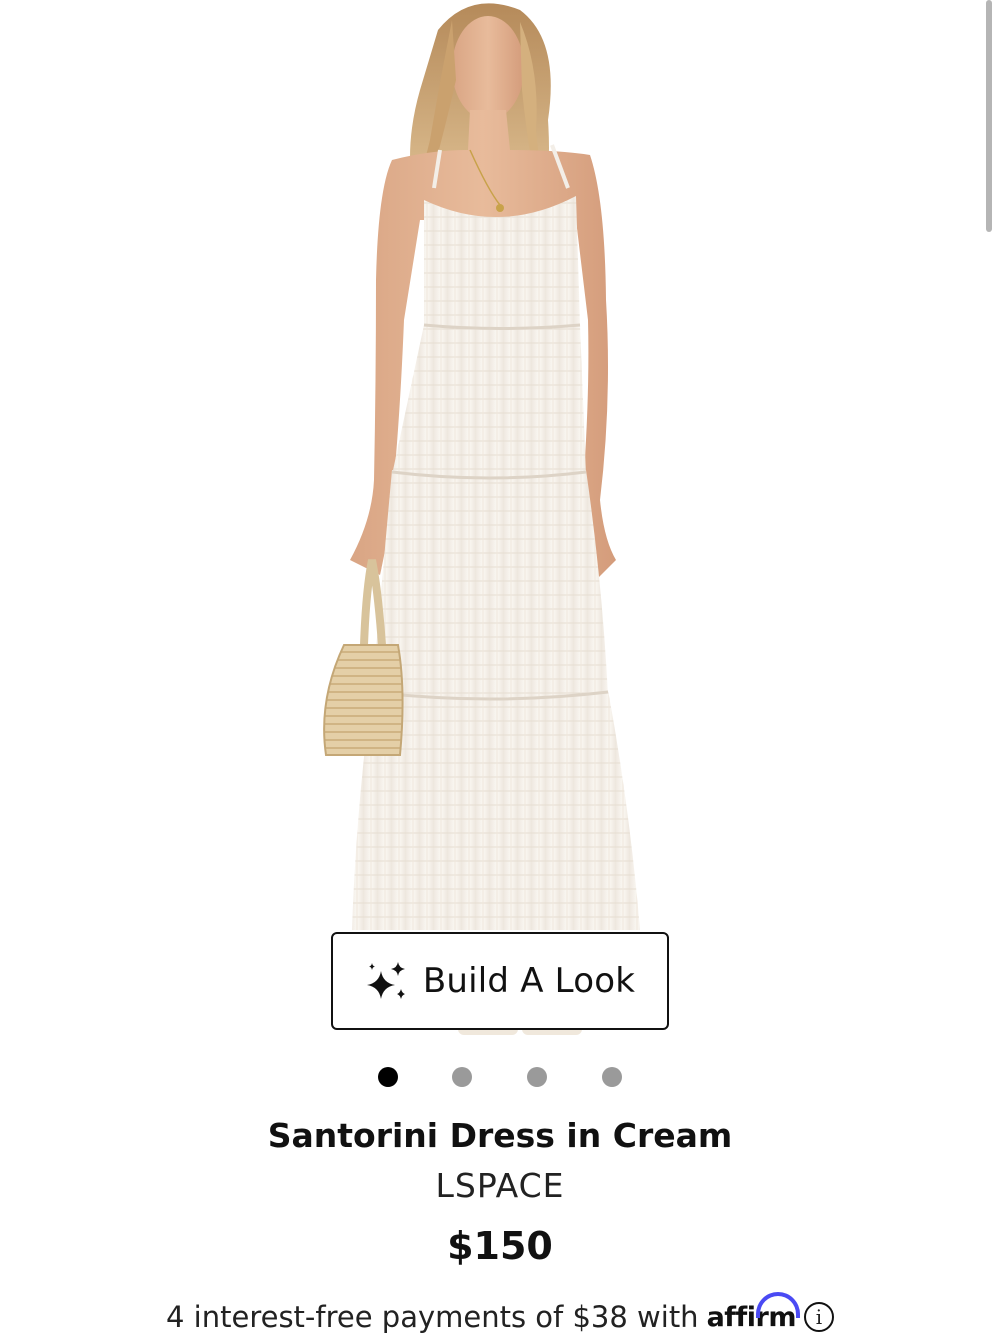 Image resolution: width=1000 pixels, height=1333 pixels. What do you see at coordinates (989, 116) in the screenshot?
I see `page-scrollbar` at bounding box center [989, 116].